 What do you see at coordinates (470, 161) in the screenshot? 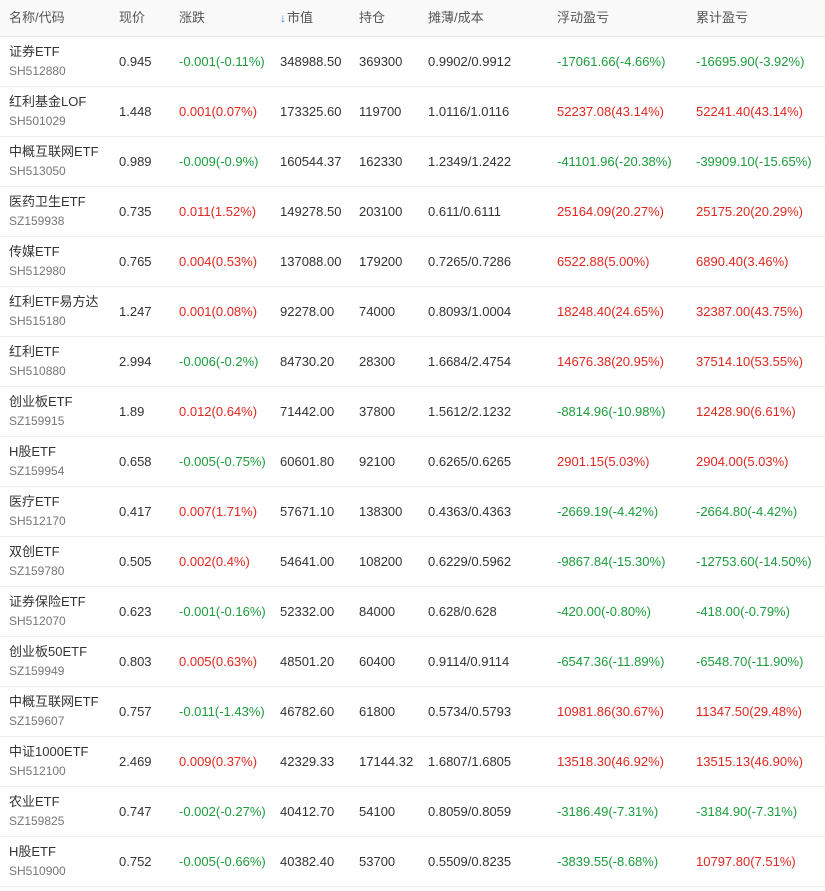
I see `cell-cost: 1.2349/1.2422` at bounding box center [470, 161].